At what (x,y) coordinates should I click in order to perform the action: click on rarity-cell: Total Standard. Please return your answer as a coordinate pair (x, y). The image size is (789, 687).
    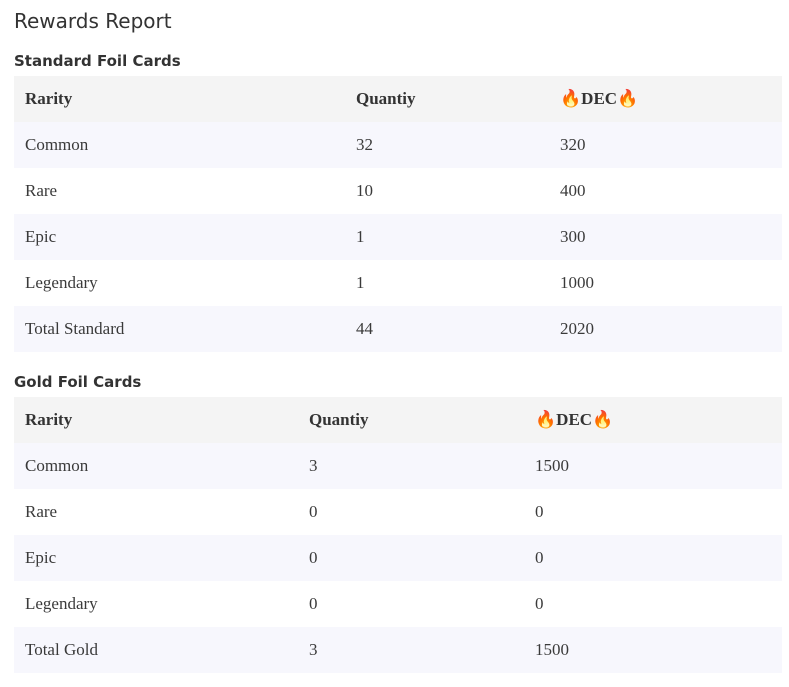
    Looking at the image, I should click on (179, 329).